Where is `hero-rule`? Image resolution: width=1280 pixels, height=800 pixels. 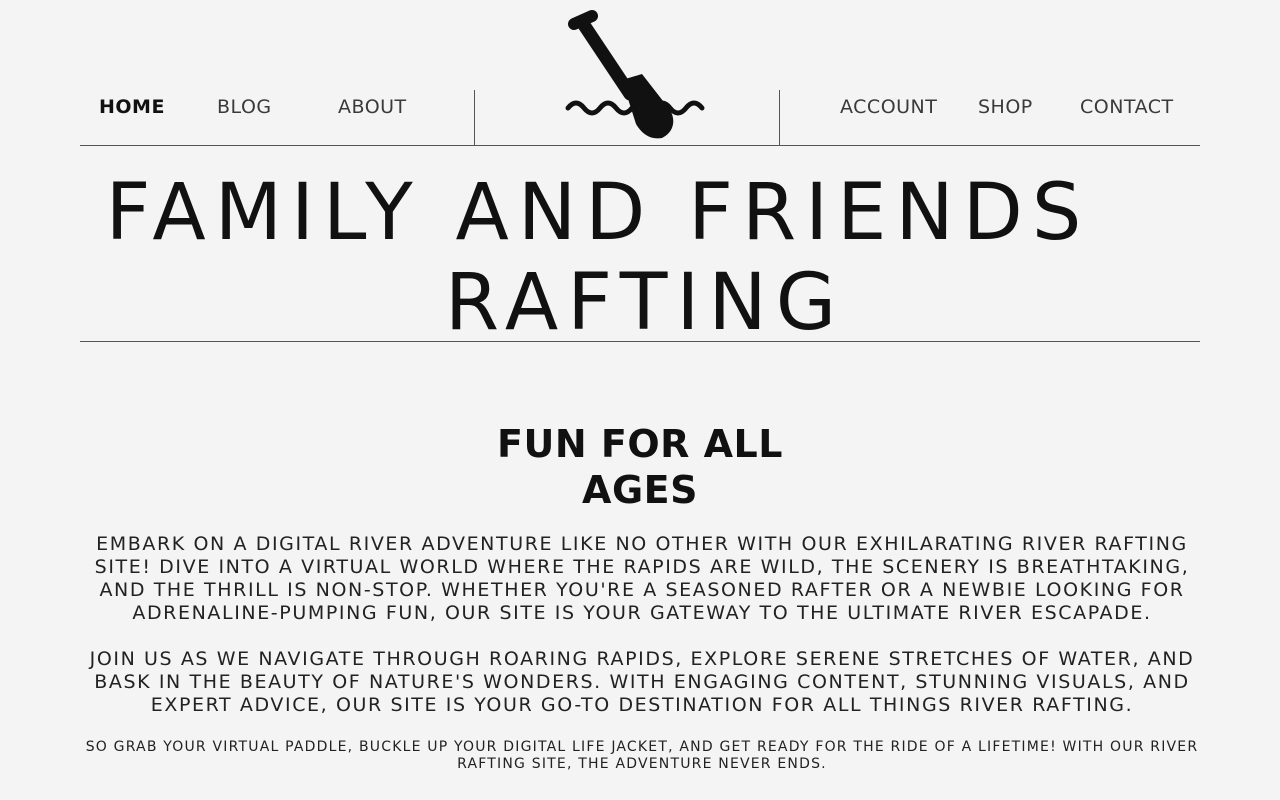
hero-rule is located at coordinates (640, 341).